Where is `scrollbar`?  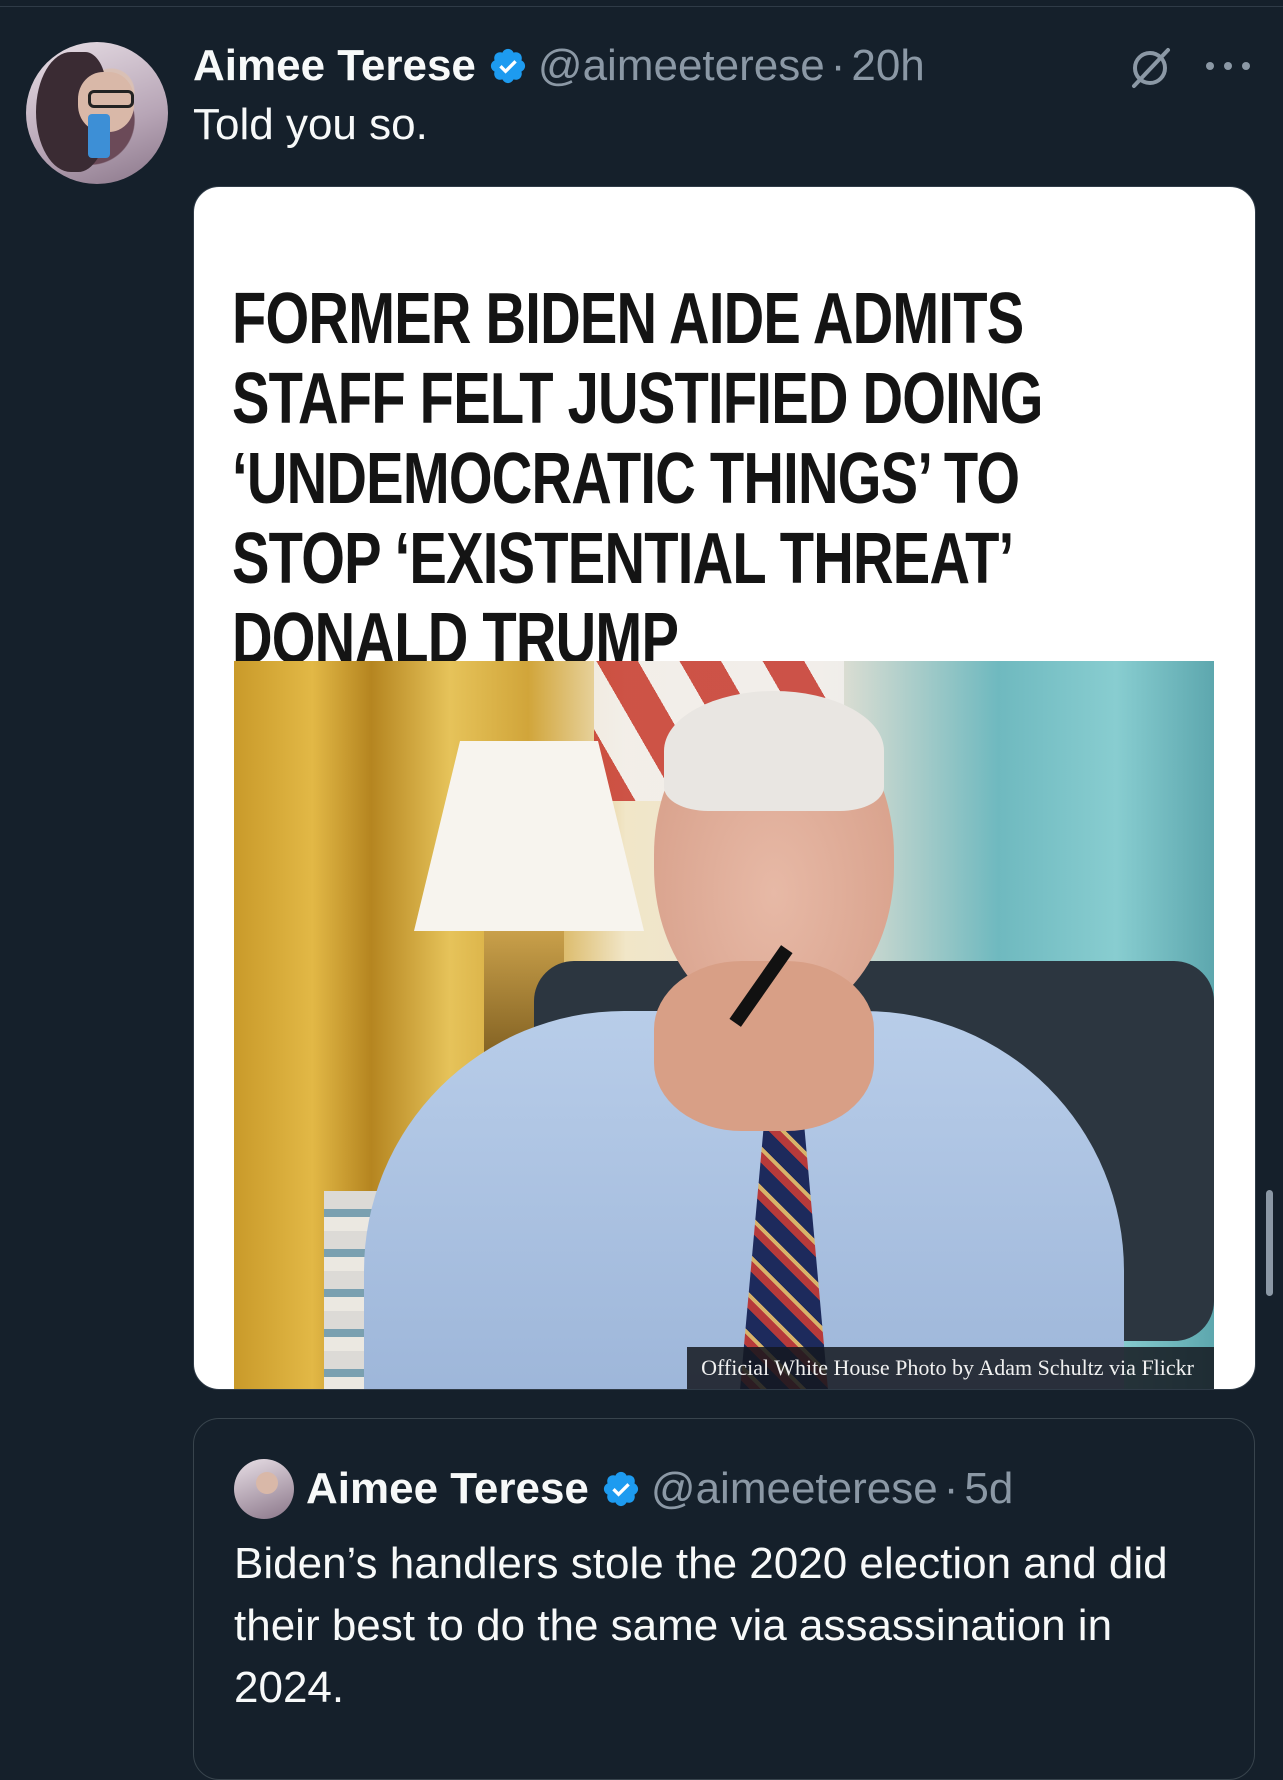
scrollbar is located at coordinates (1269, 1243).